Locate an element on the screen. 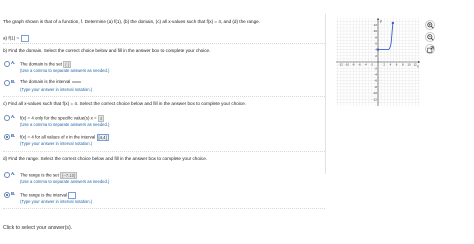 Image resolution: width=474 pixels, height=244 pixels. part-b-option-b-text: The domain is the interval is located at coordinates (45, 81).